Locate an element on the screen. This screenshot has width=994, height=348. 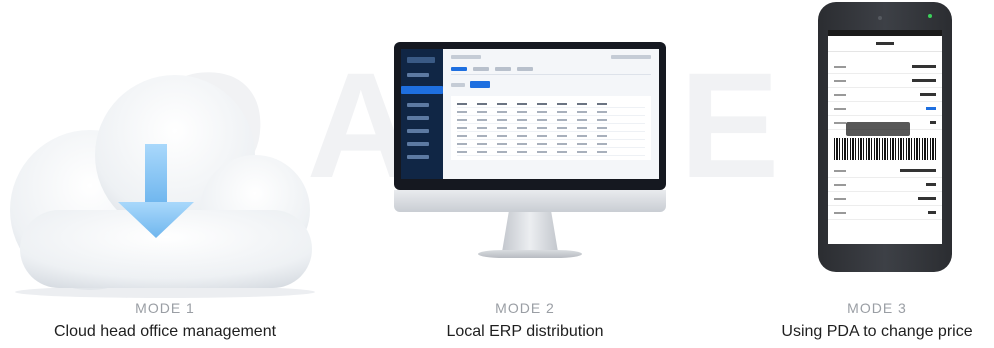
mode-2-description: Local ERP distribution is located at coordinates (525, 331).